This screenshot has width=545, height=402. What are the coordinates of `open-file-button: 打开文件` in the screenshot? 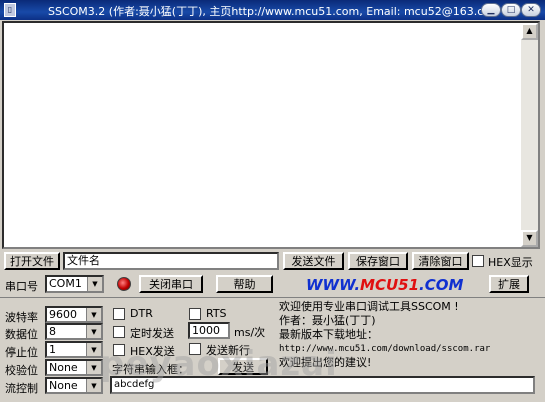 It's located at (32, 261).